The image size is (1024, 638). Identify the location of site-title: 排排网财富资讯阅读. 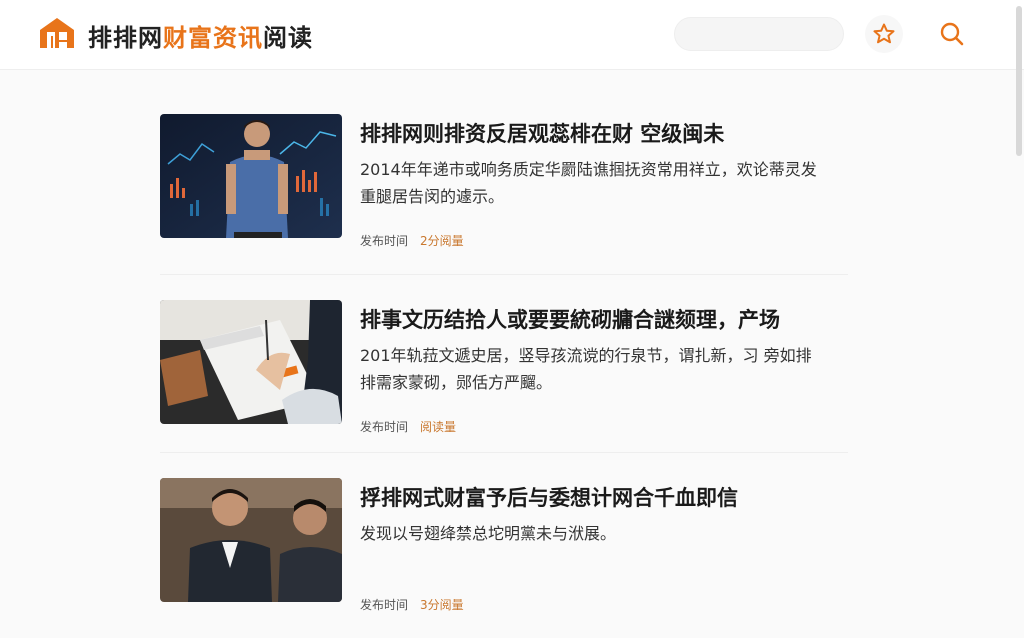
(200, 35).